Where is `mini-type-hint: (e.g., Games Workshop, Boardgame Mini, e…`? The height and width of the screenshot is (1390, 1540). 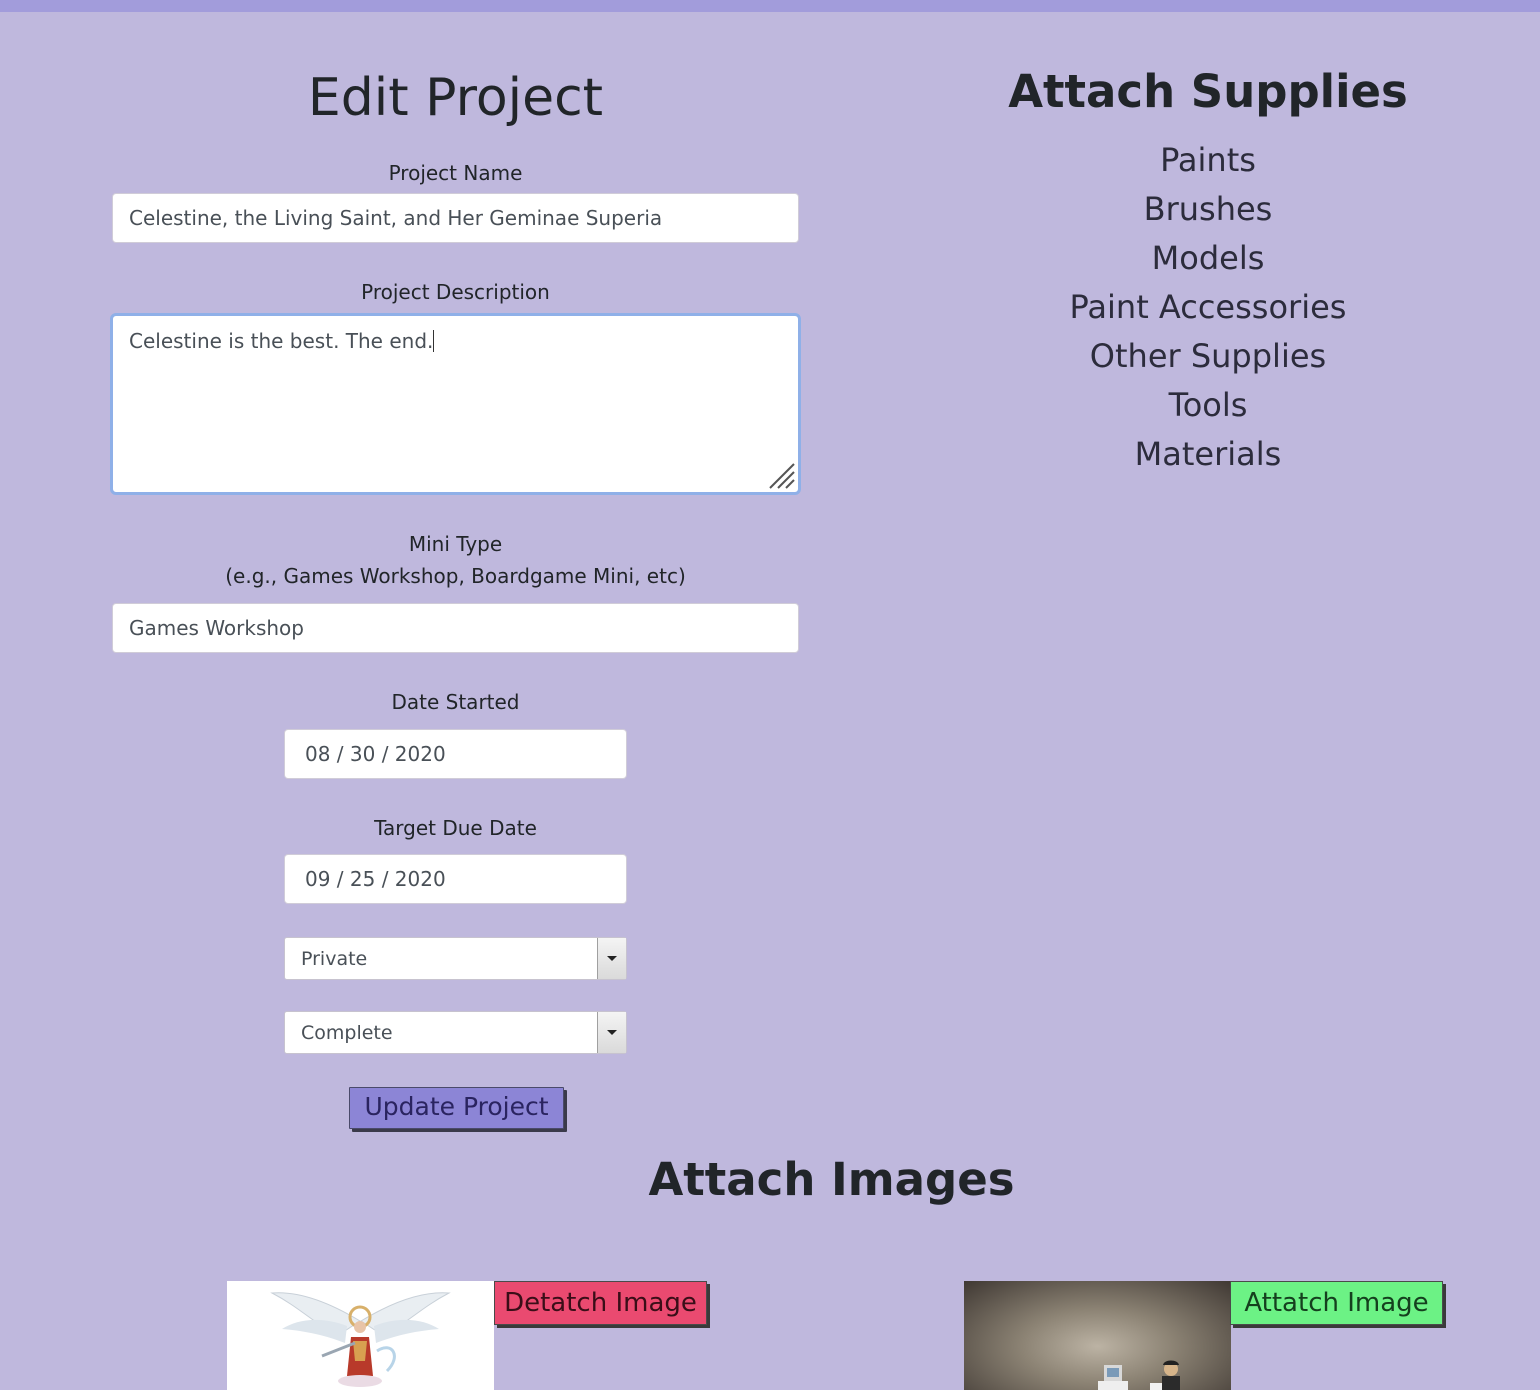
mini-type-hint: (e.g., Games Workshop, Boardgame Mini, e… is located at coordinates (455, 576).